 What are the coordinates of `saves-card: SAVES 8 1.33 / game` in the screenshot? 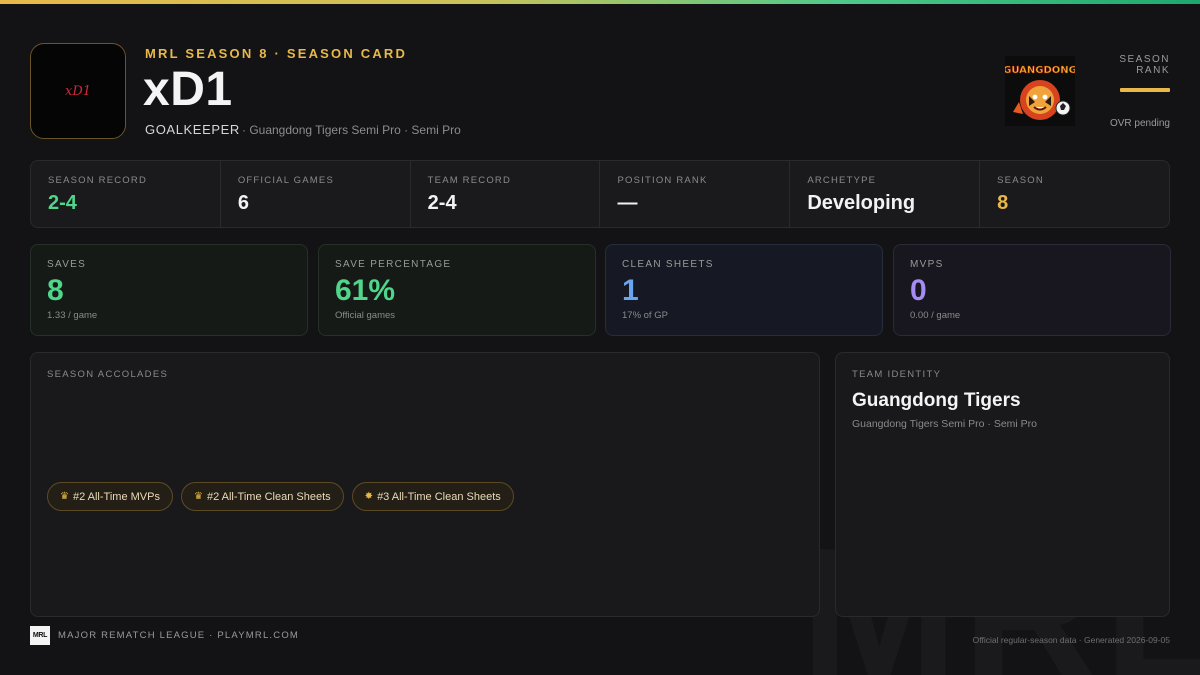 It's located at (169, 290).